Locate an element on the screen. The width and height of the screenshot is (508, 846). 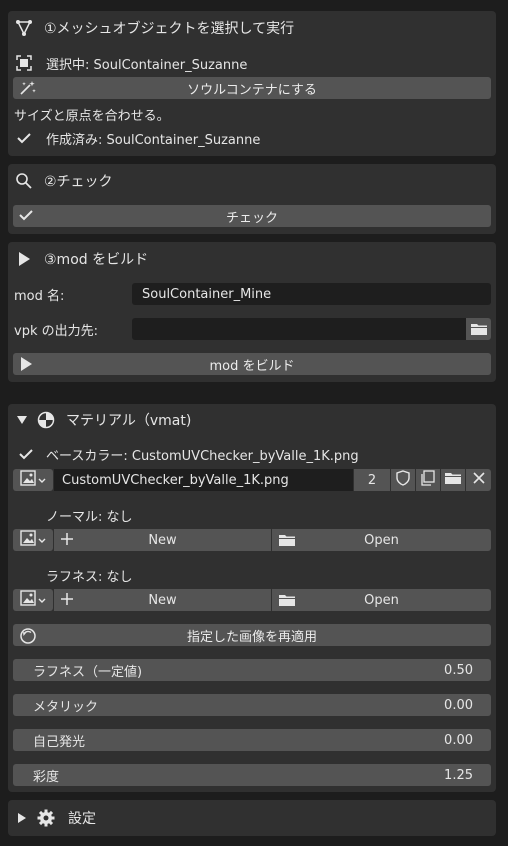
normal-image-row: New Open is located at coordinates (252, 540).